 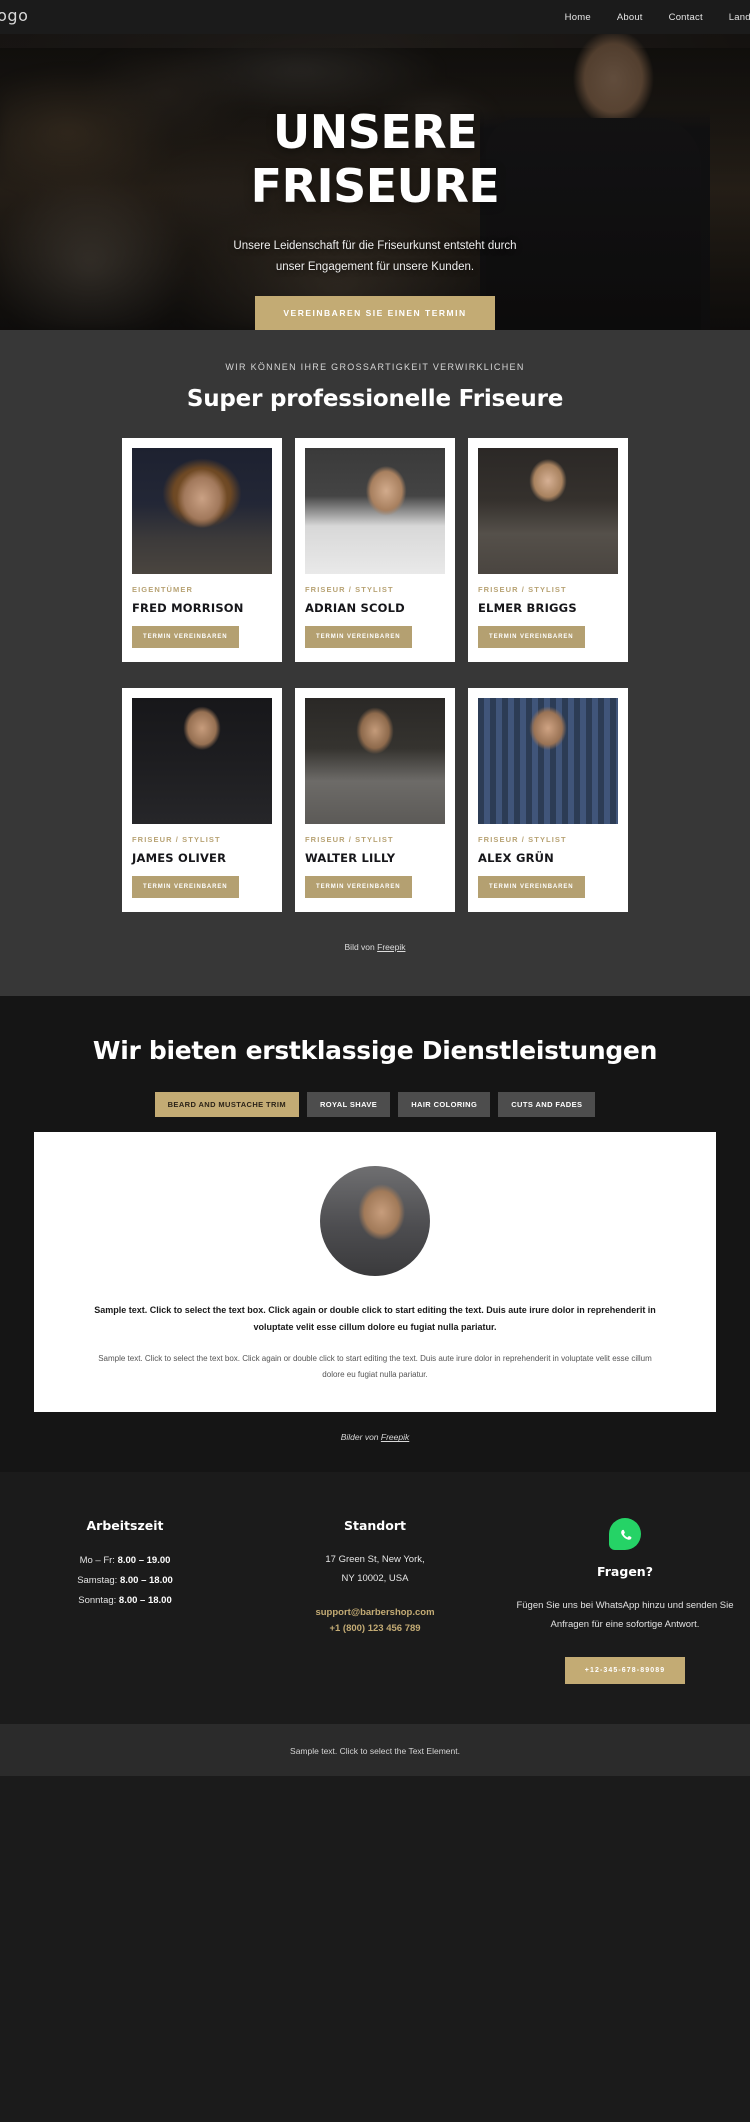 I want to click on team-member-name: FRED MORRISON, so click(x=188, y=608).